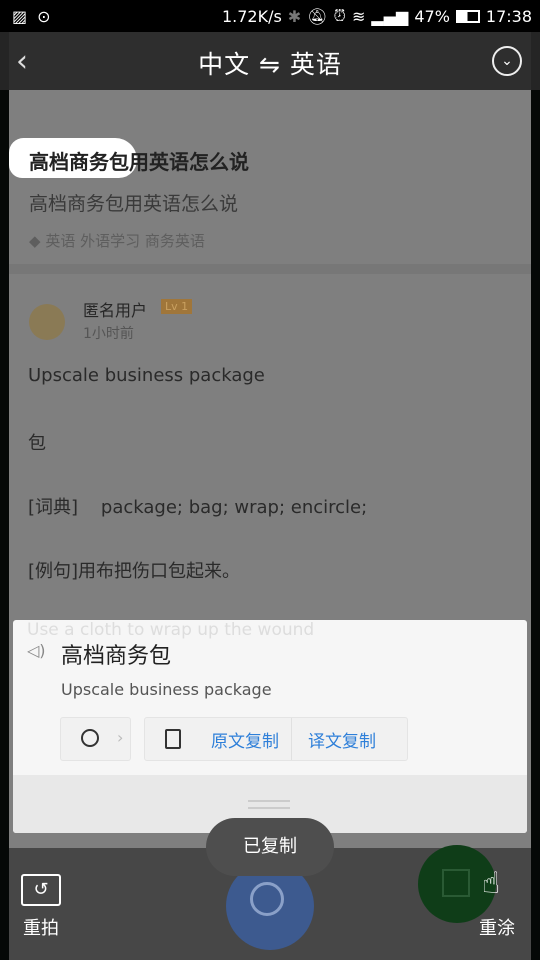 The image size is (540, 960). What do you see at coordinates (115, 310) in the screenshot?
I see `user-name: 匿名用户` at bounding box center [115, 310].